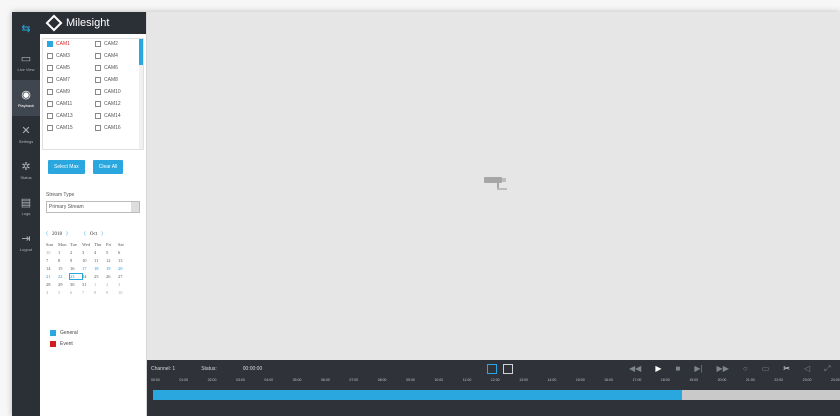  What do you see at coordinates (88, 276) in the screenshot?
I see `calendar-day: 24` at bounding box center [88, 276].